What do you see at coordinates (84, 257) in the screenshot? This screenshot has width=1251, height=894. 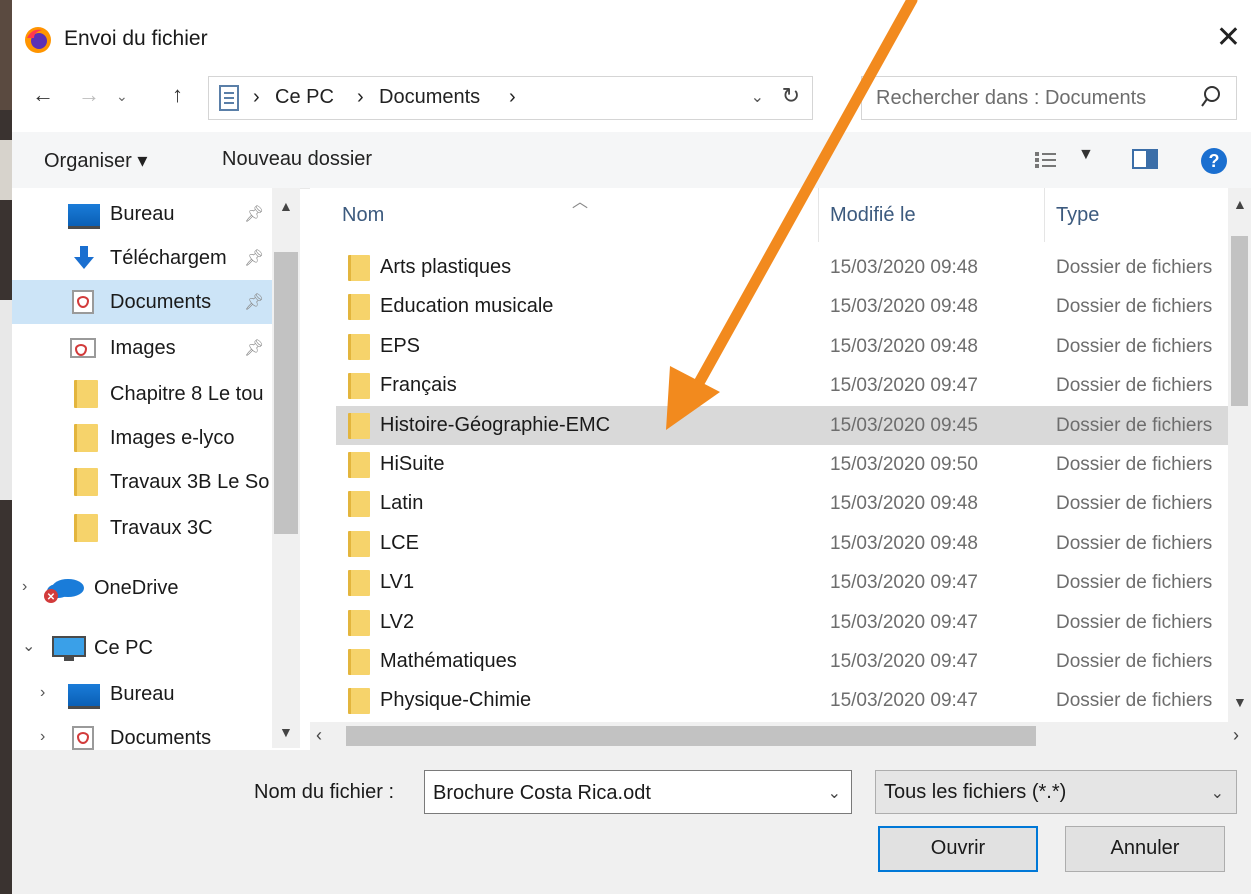 I see `download-icon` at bounding box center [84, 257].